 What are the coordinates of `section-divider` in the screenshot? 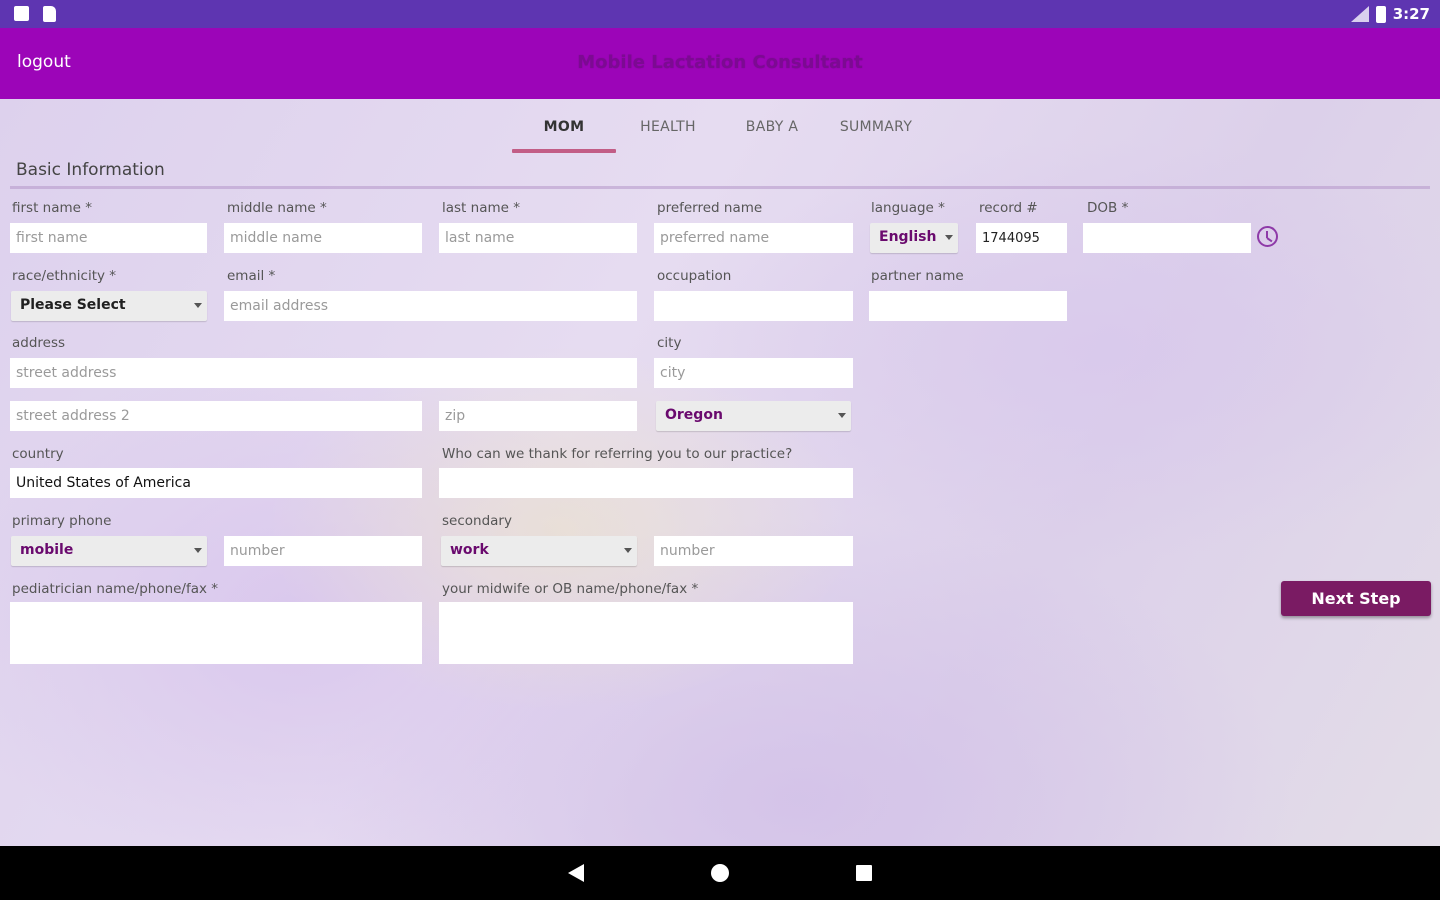 It's located at (720, 187).